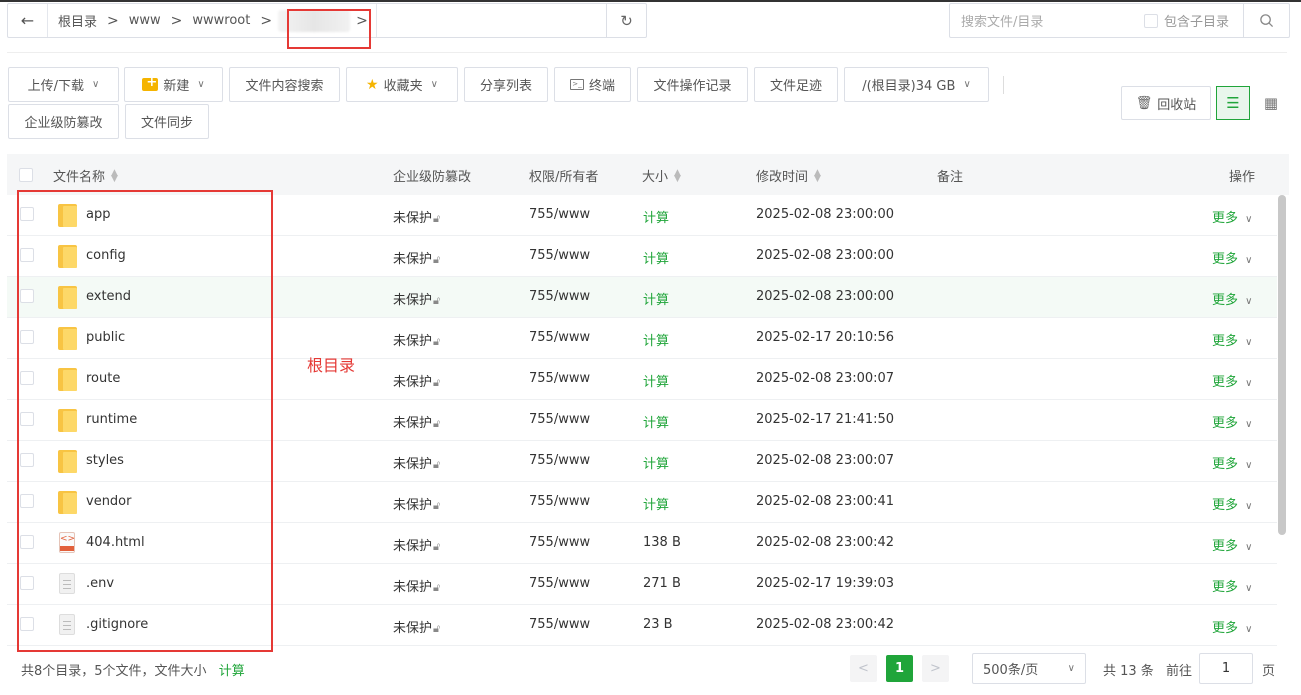 The image size is (1301, 695). I want to click on page-1-button: 1, so click(899, 668).